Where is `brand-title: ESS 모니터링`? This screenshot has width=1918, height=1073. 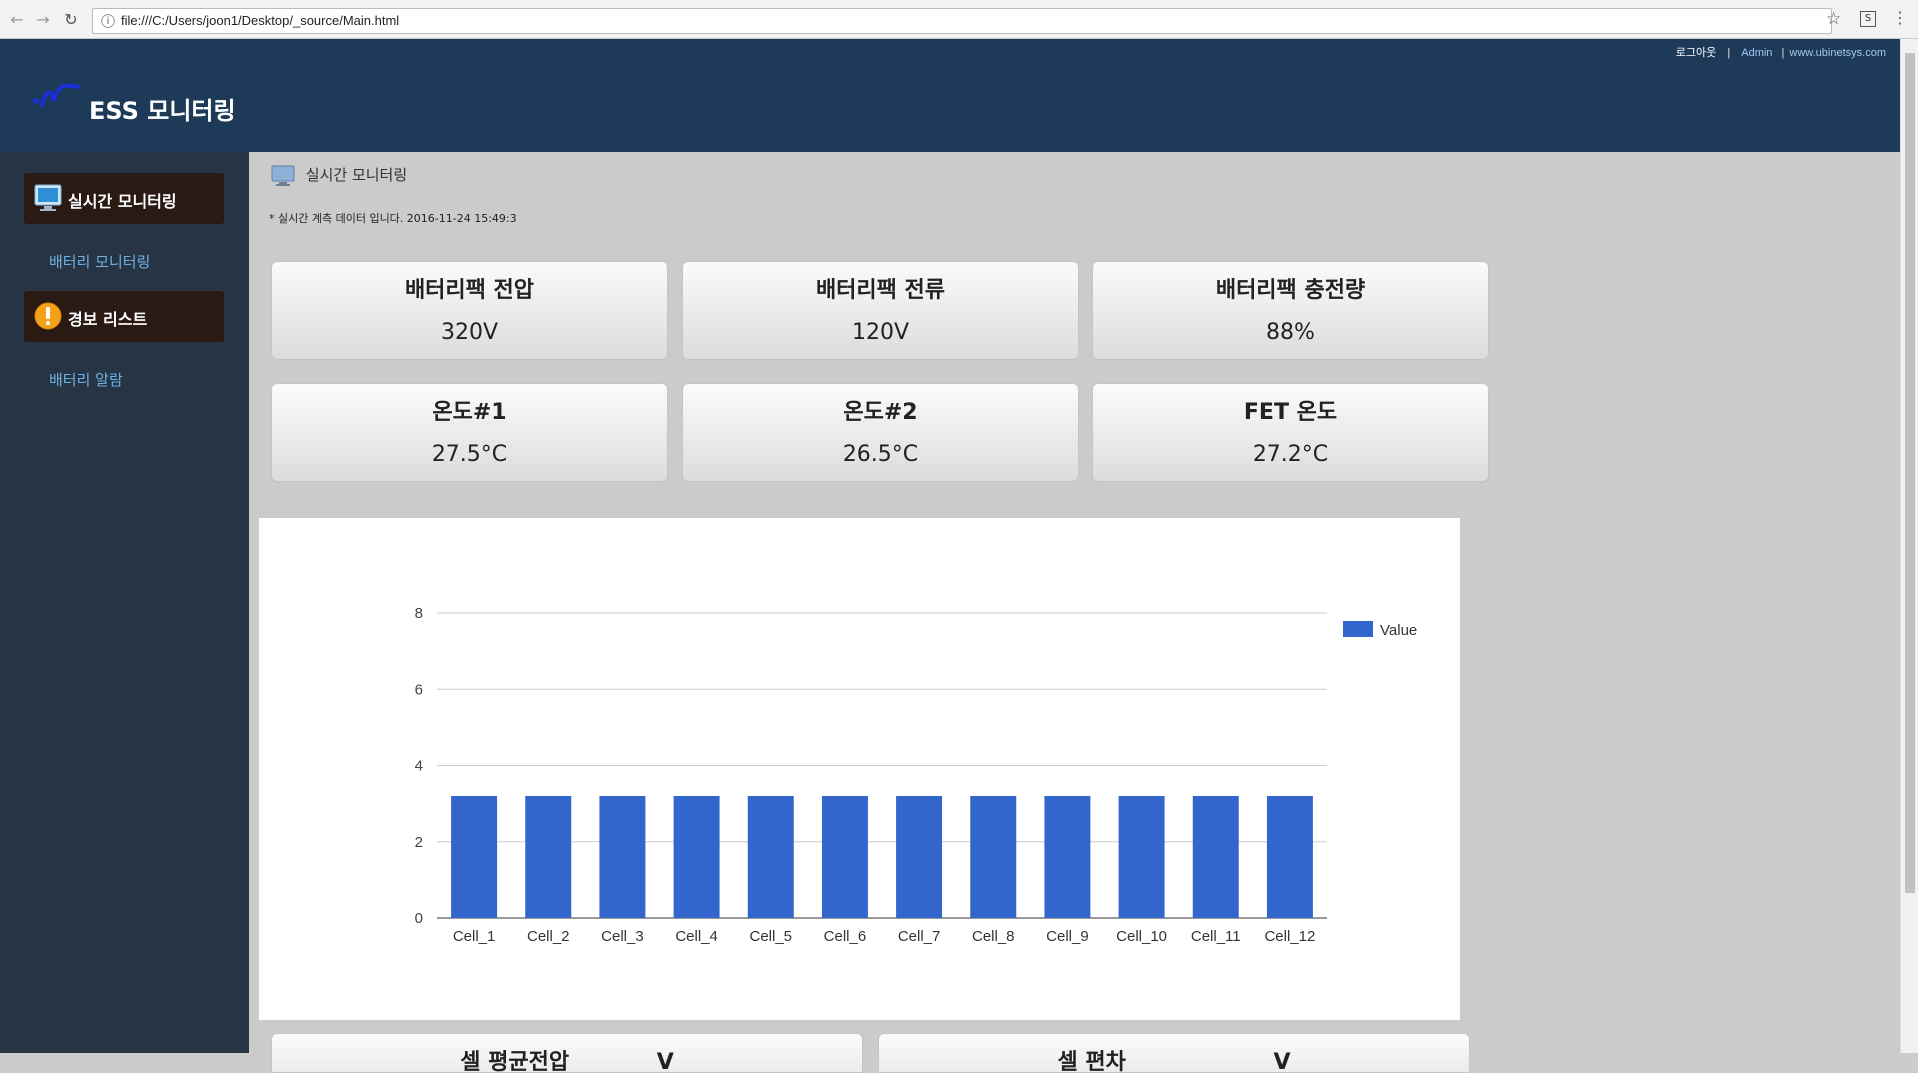 brand-title: ESS 모니터링 is located at coordinates (162, 108).